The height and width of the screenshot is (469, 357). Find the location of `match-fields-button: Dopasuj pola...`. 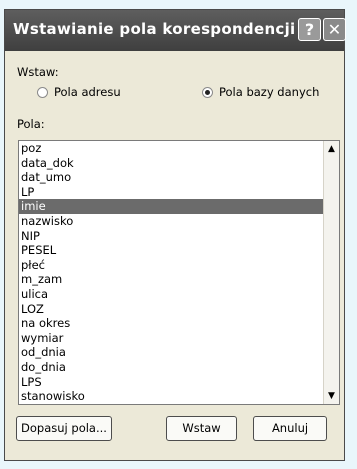

match-fields-button: Dopasuj pola... is located at coordinates (64, 428).